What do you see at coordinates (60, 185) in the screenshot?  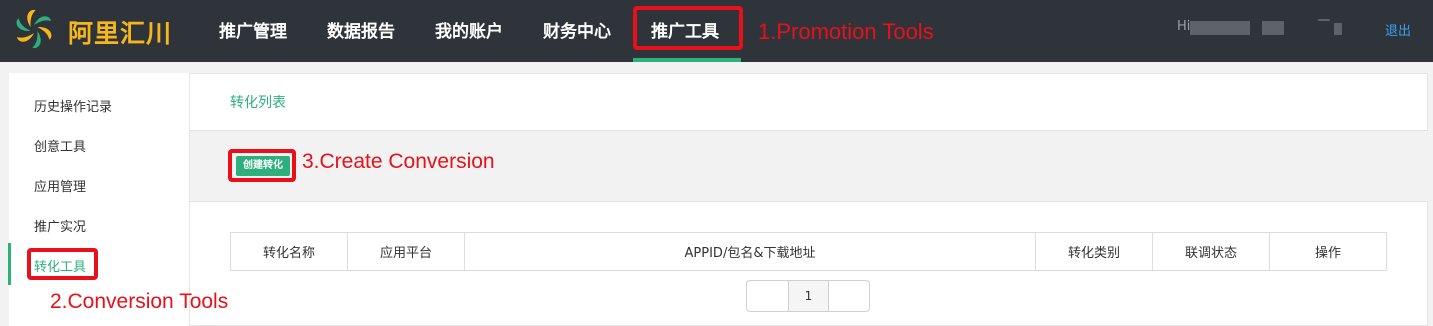 I see `sidebar-item-app-management: 应用管理` at bounding box center [60, 185].